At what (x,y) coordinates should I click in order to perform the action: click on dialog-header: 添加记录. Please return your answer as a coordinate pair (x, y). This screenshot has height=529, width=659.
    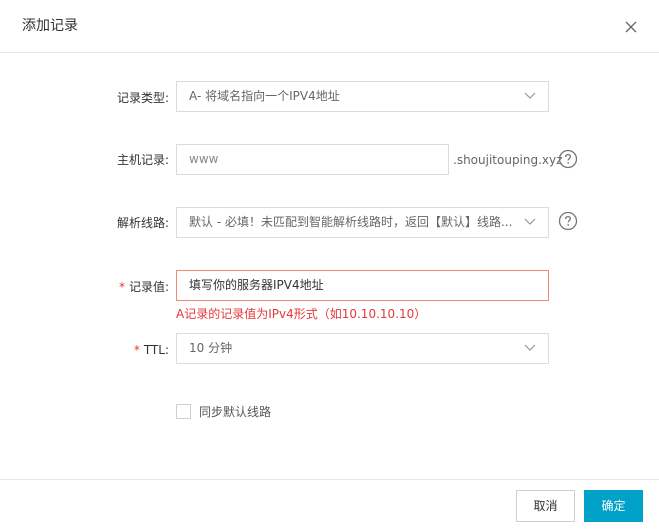
    Looking at the image, I should click on (329, 26).